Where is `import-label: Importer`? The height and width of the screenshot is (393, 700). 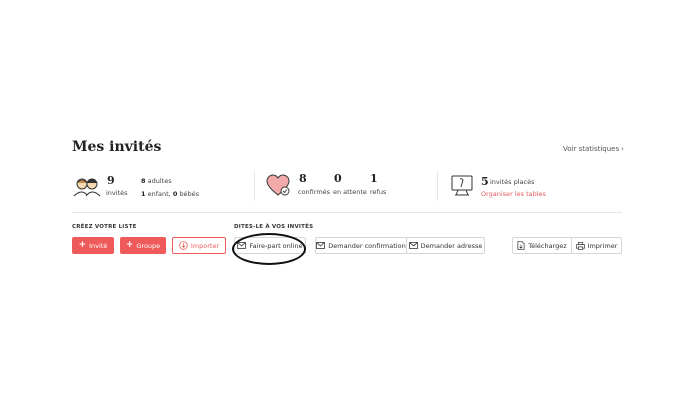 import-label: Importer is located at coordinates (205, 245).